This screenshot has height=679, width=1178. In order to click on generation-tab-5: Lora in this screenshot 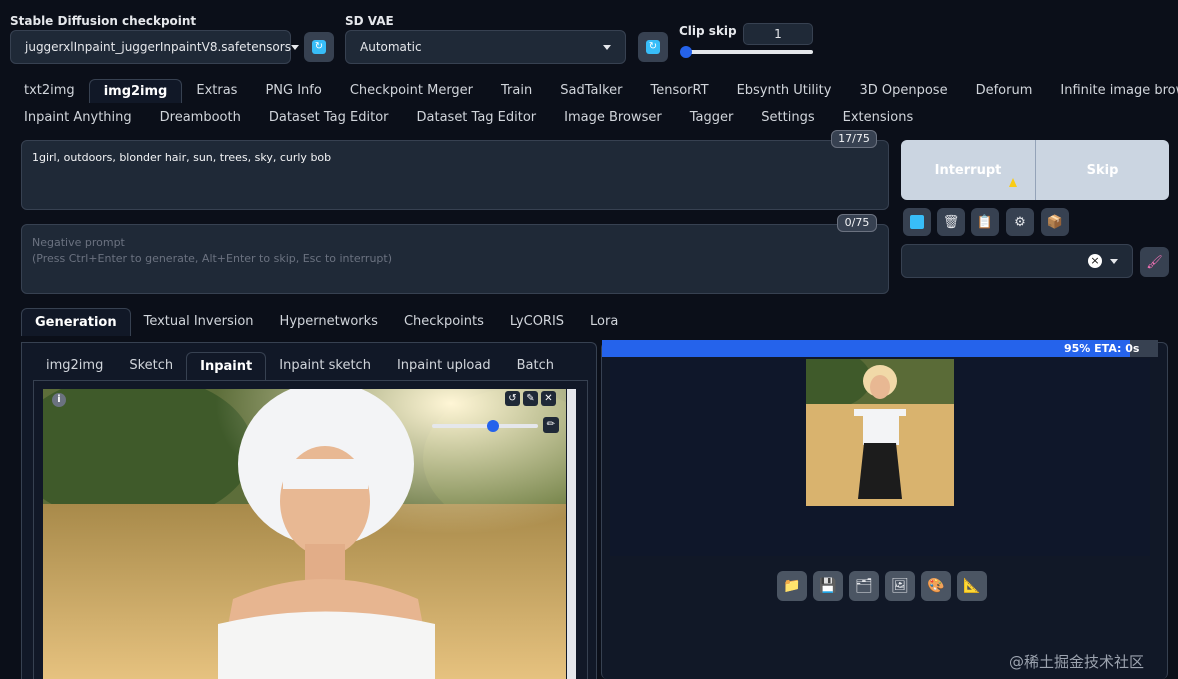, I will do `click(604, 322)`.